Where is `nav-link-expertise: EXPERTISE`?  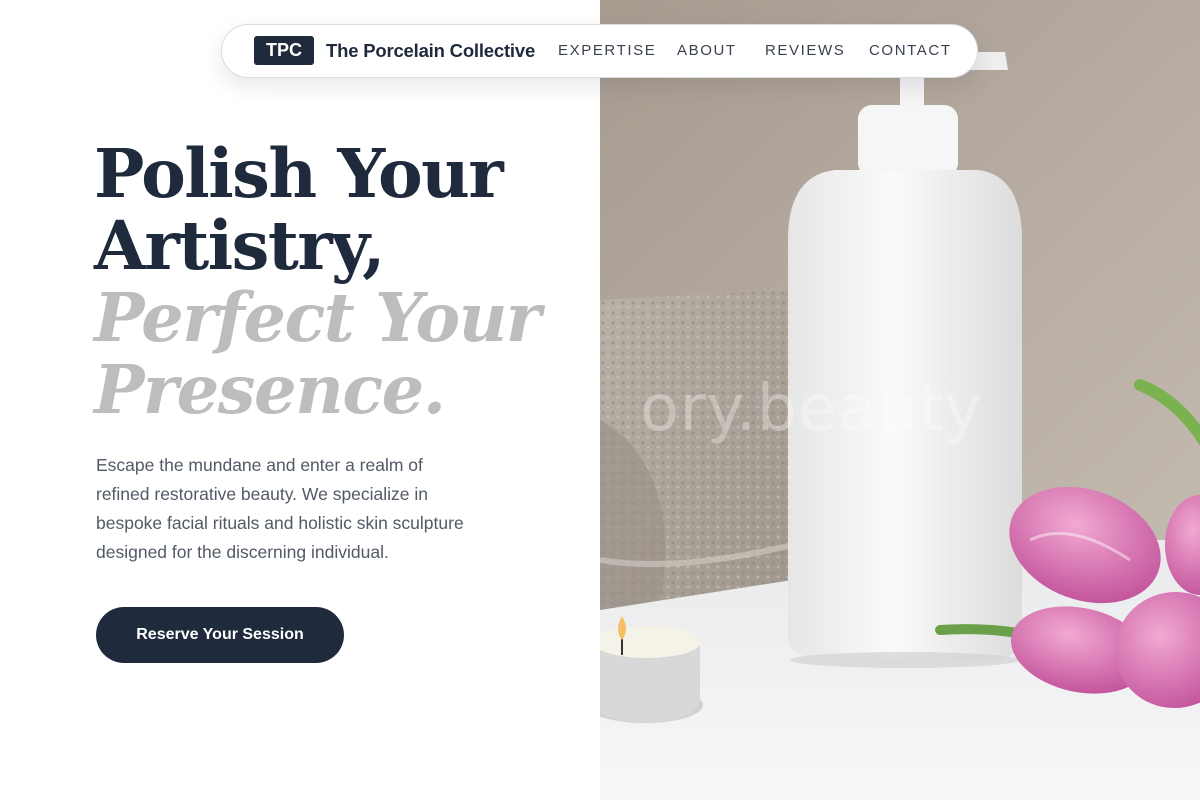 nav-link-expertise: EXPERTISE is located at coordinates (607, 50).